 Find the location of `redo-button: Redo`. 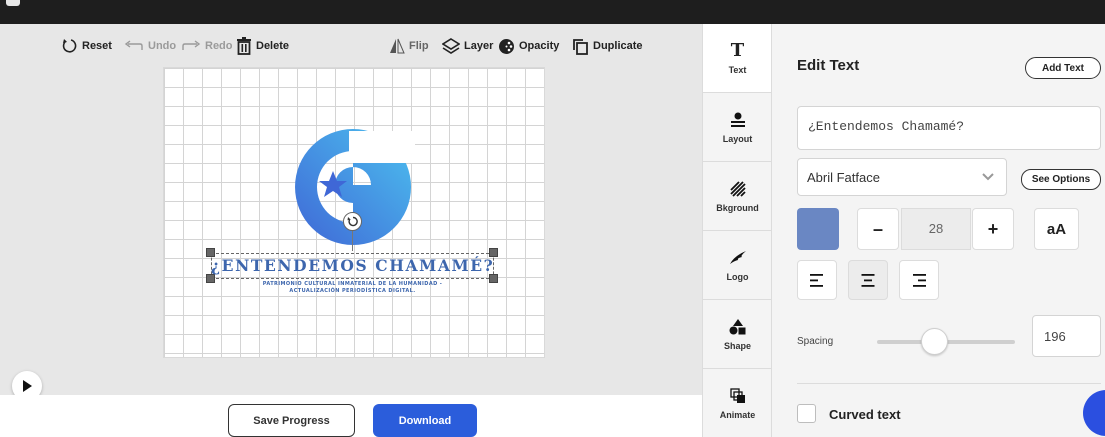

redo-button: Redo is located at coordinates (207, 46).